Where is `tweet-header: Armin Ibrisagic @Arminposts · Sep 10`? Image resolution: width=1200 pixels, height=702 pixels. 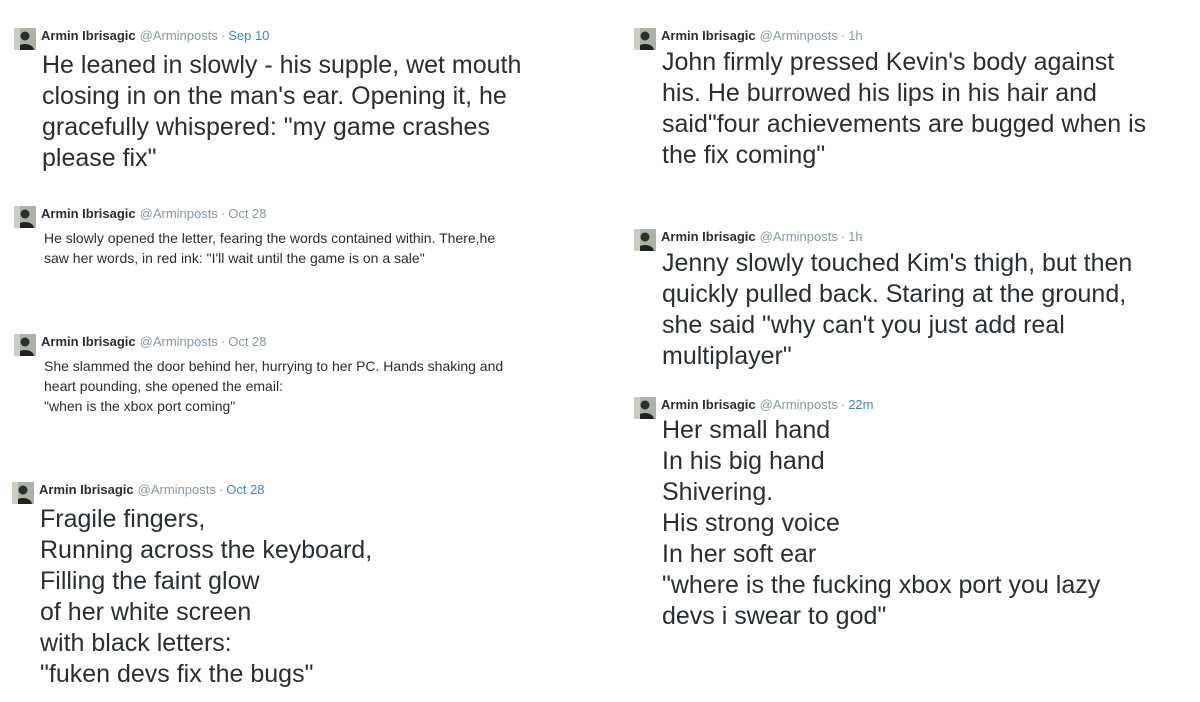 tweet-header: Armin Ibrisagic @Arminposts · Sep 10 is located at coordinates (294, 39).